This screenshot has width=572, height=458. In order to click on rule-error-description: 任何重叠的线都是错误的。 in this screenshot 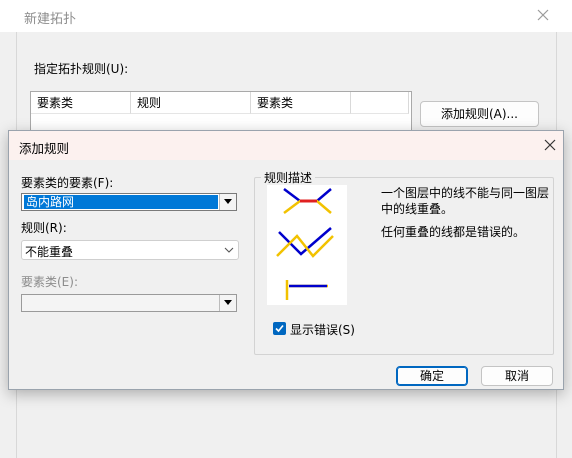, I will do `click(453, 232)`.